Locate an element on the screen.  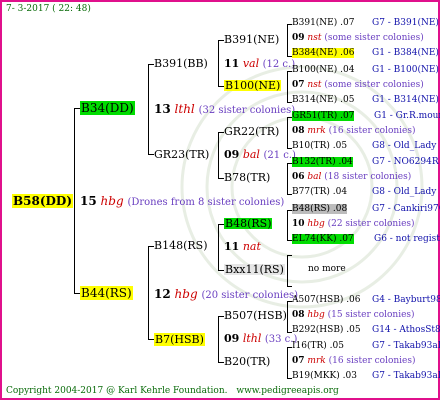
g5-row: B48(RS) .08 G7 - Cankiri97Q is located at coordinates (366, 209).